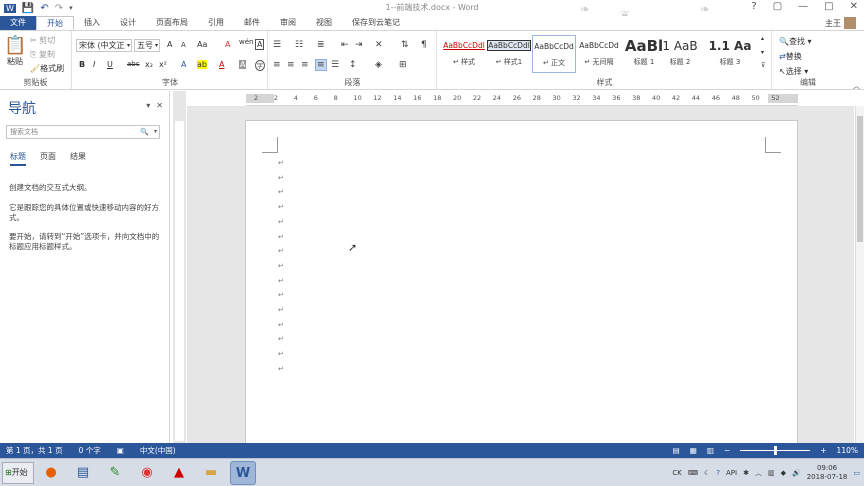 The image size is (864, 486). What do you see at coordinates (158, 450) in the screenshot?
I see `language-indicator: 中文(中国)` at bounding box center [158, 450].